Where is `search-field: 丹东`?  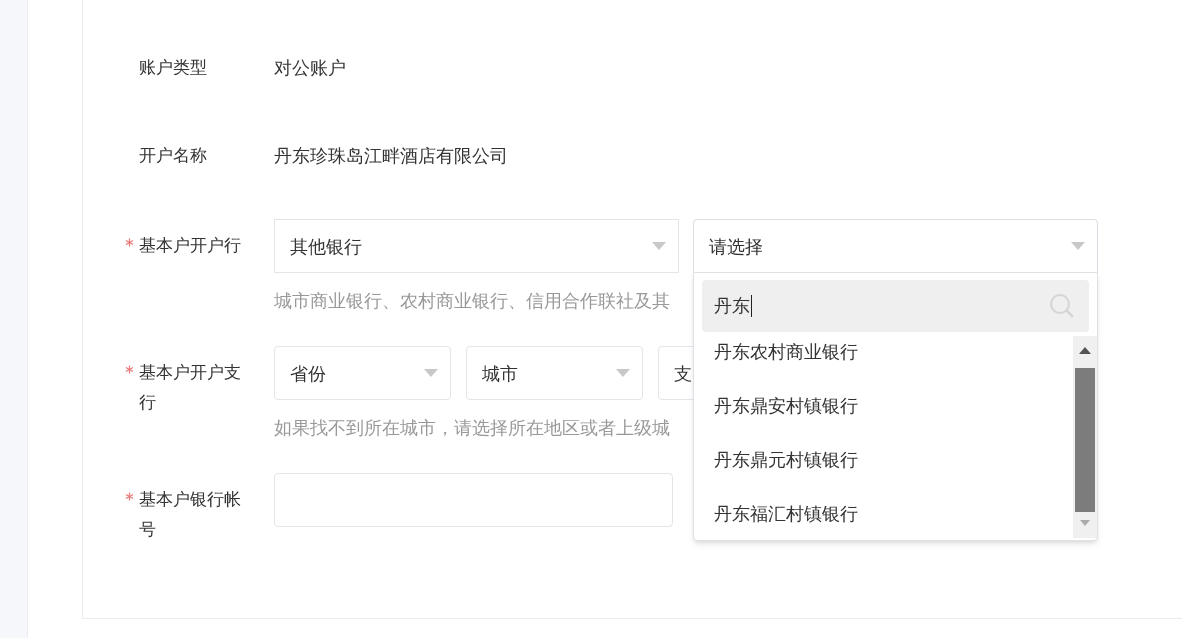 search-field: 丹东 is located at coordinates (895, 306).